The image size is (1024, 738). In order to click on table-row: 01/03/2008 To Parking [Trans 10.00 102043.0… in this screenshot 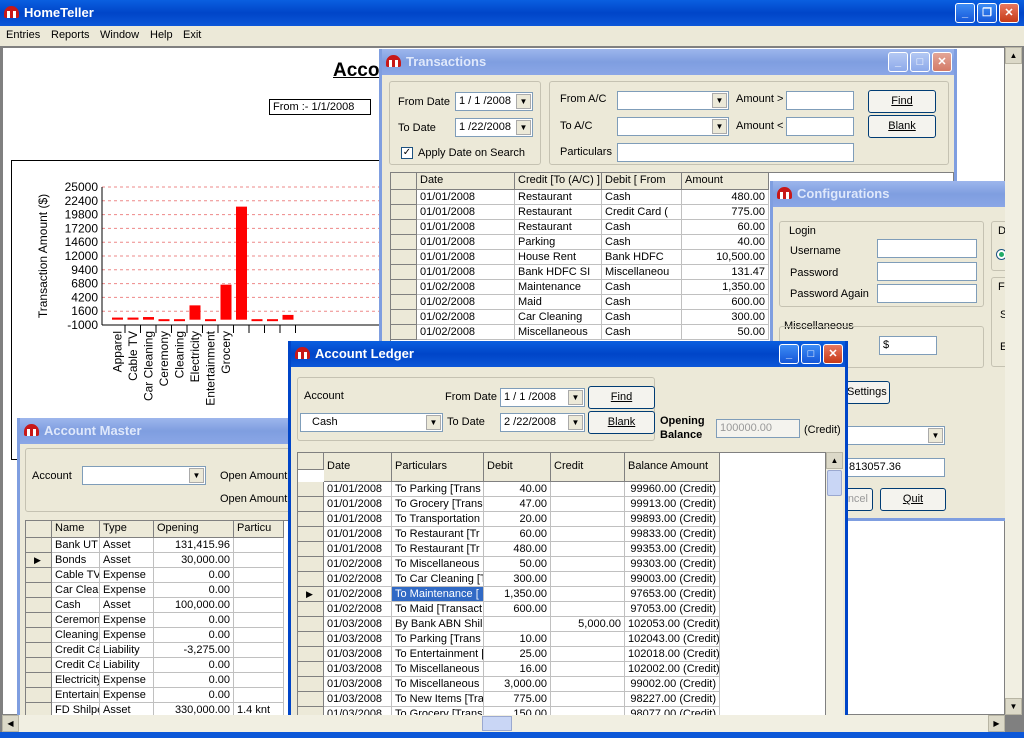, I will do `click(561, 639)`.